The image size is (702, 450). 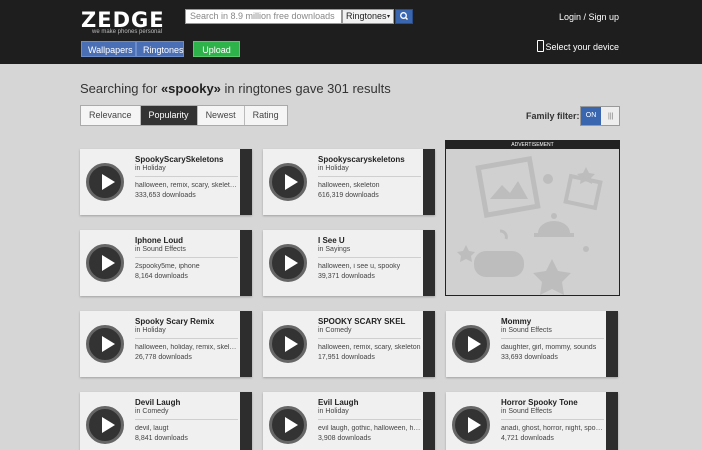 What do you see at coordinates (527, 438) in the screenshot?
I see `ringtone-downloads: 4,721 downloads` at bounding box center [527, 438].